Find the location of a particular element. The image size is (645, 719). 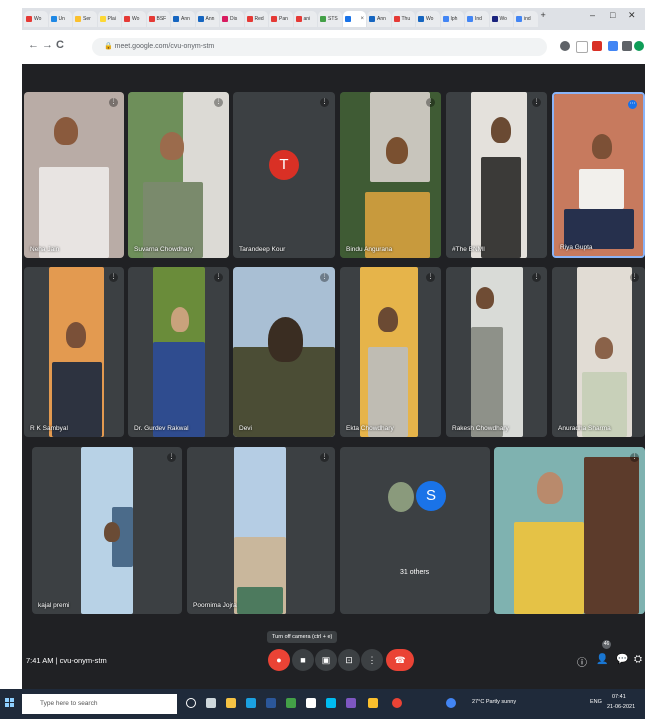

back-icon: ← is located at coordinates (33, 45).